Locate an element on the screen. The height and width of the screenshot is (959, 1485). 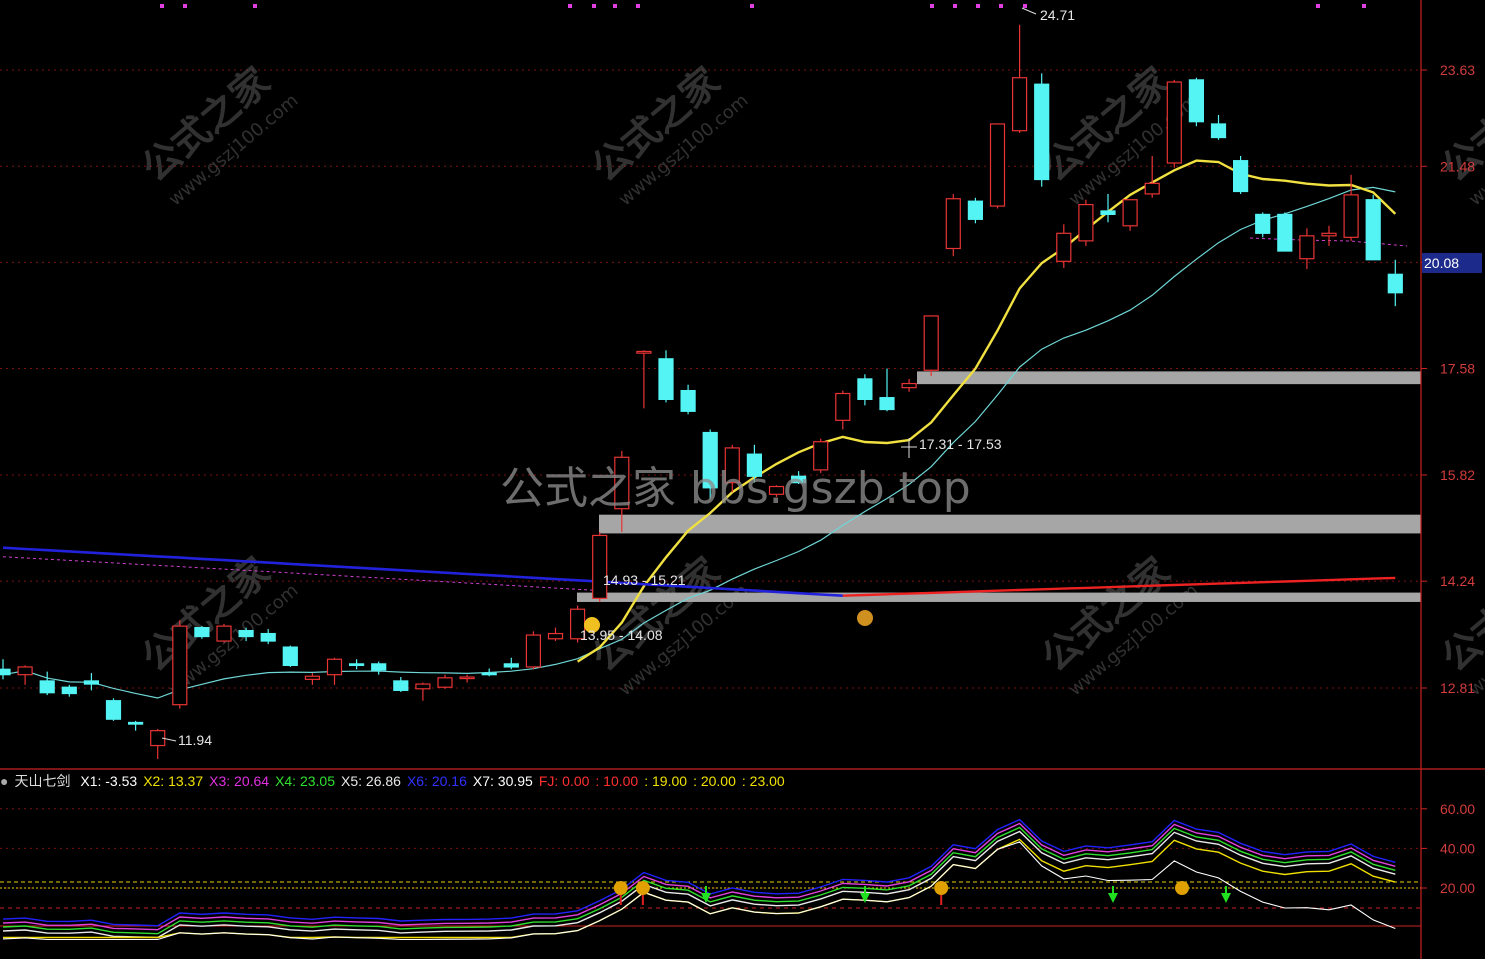
indicator-value-2: X3: 20.64 is located at coordinates (239, 781).